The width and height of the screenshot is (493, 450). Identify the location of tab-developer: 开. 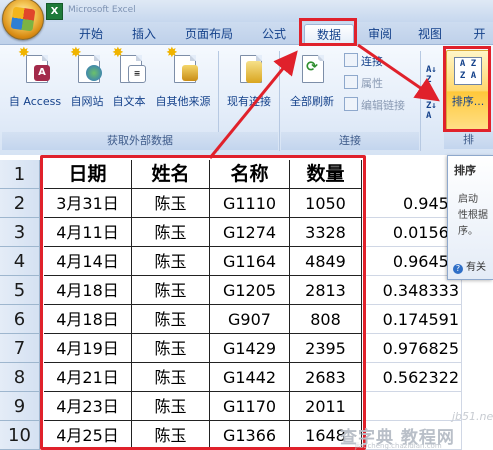
(479, 34).